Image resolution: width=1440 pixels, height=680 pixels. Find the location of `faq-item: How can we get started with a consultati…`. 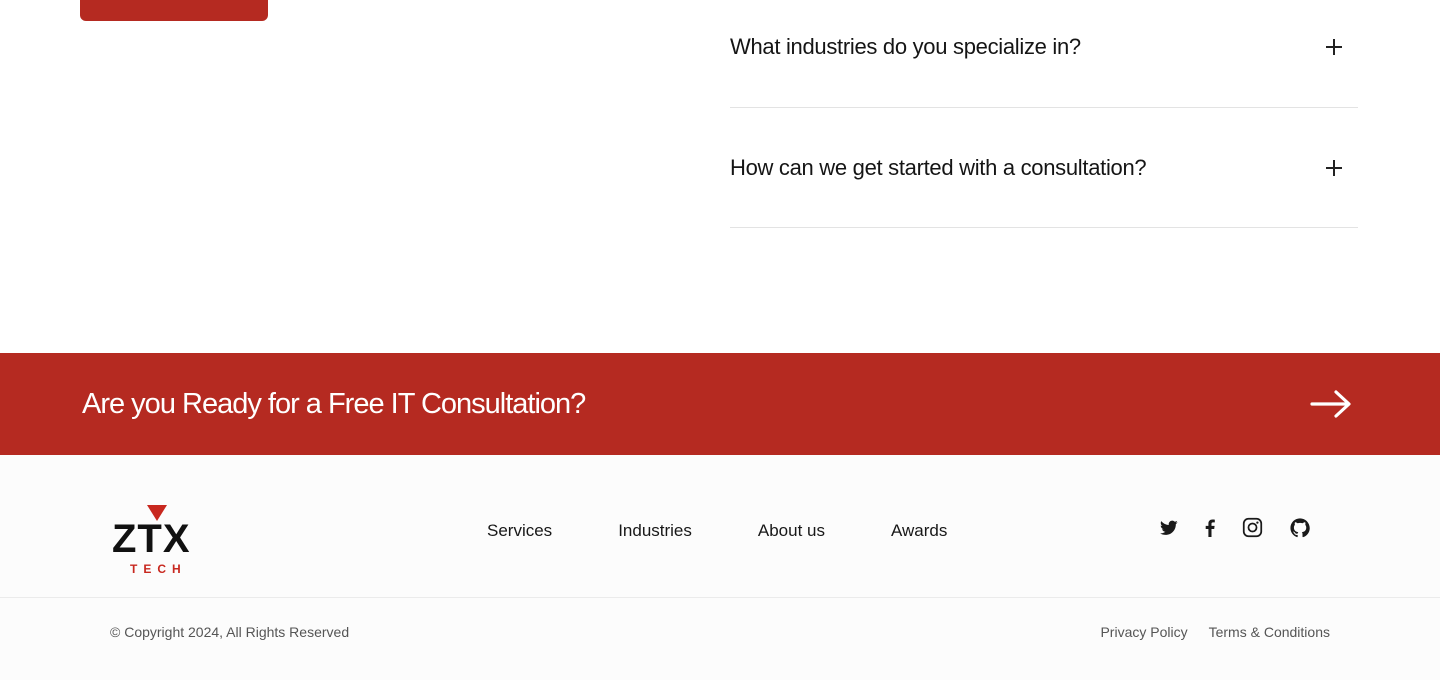

faq-item: How can we get started with a consultati… is located at coordinates (1044, 168).